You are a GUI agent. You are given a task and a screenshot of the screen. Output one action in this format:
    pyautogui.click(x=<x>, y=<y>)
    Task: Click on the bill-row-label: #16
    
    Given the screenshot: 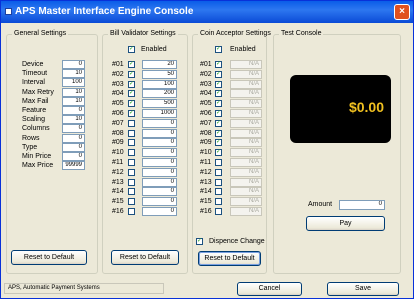 What is the action you would take?
    pyautogui.click(x=118, y=211)
    